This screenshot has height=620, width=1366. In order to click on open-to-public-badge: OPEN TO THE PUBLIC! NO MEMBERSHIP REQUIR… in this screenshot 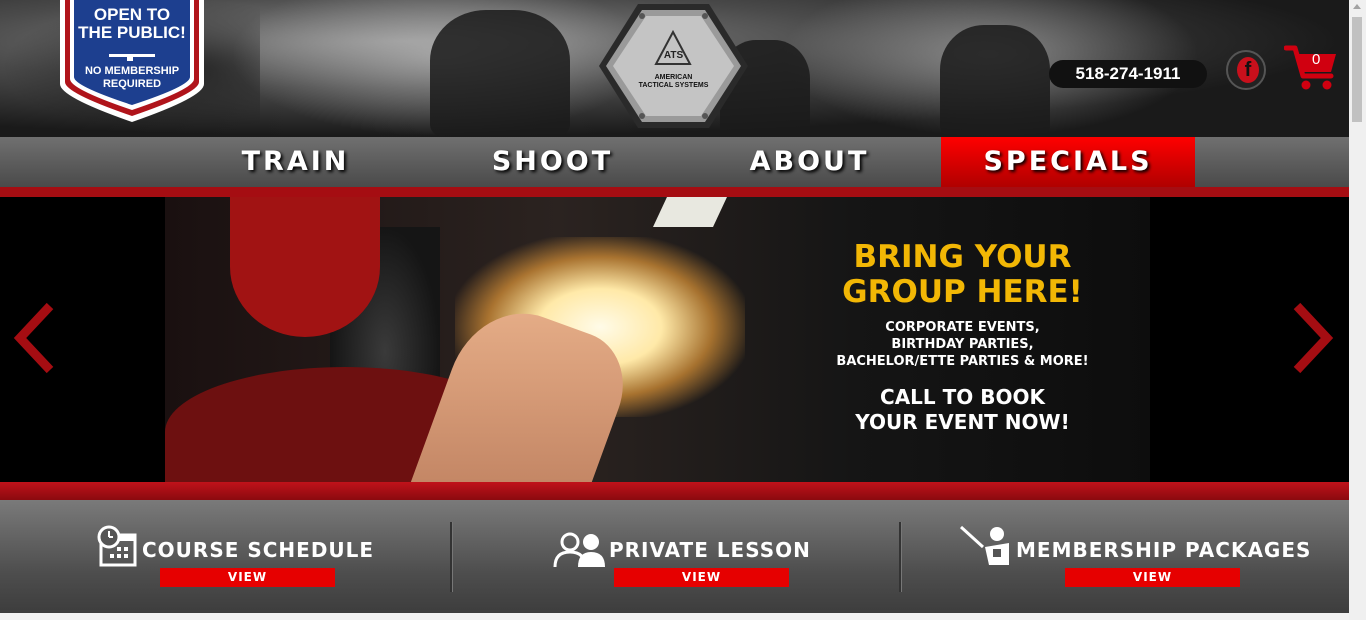, I will do `click(132, 61)`.